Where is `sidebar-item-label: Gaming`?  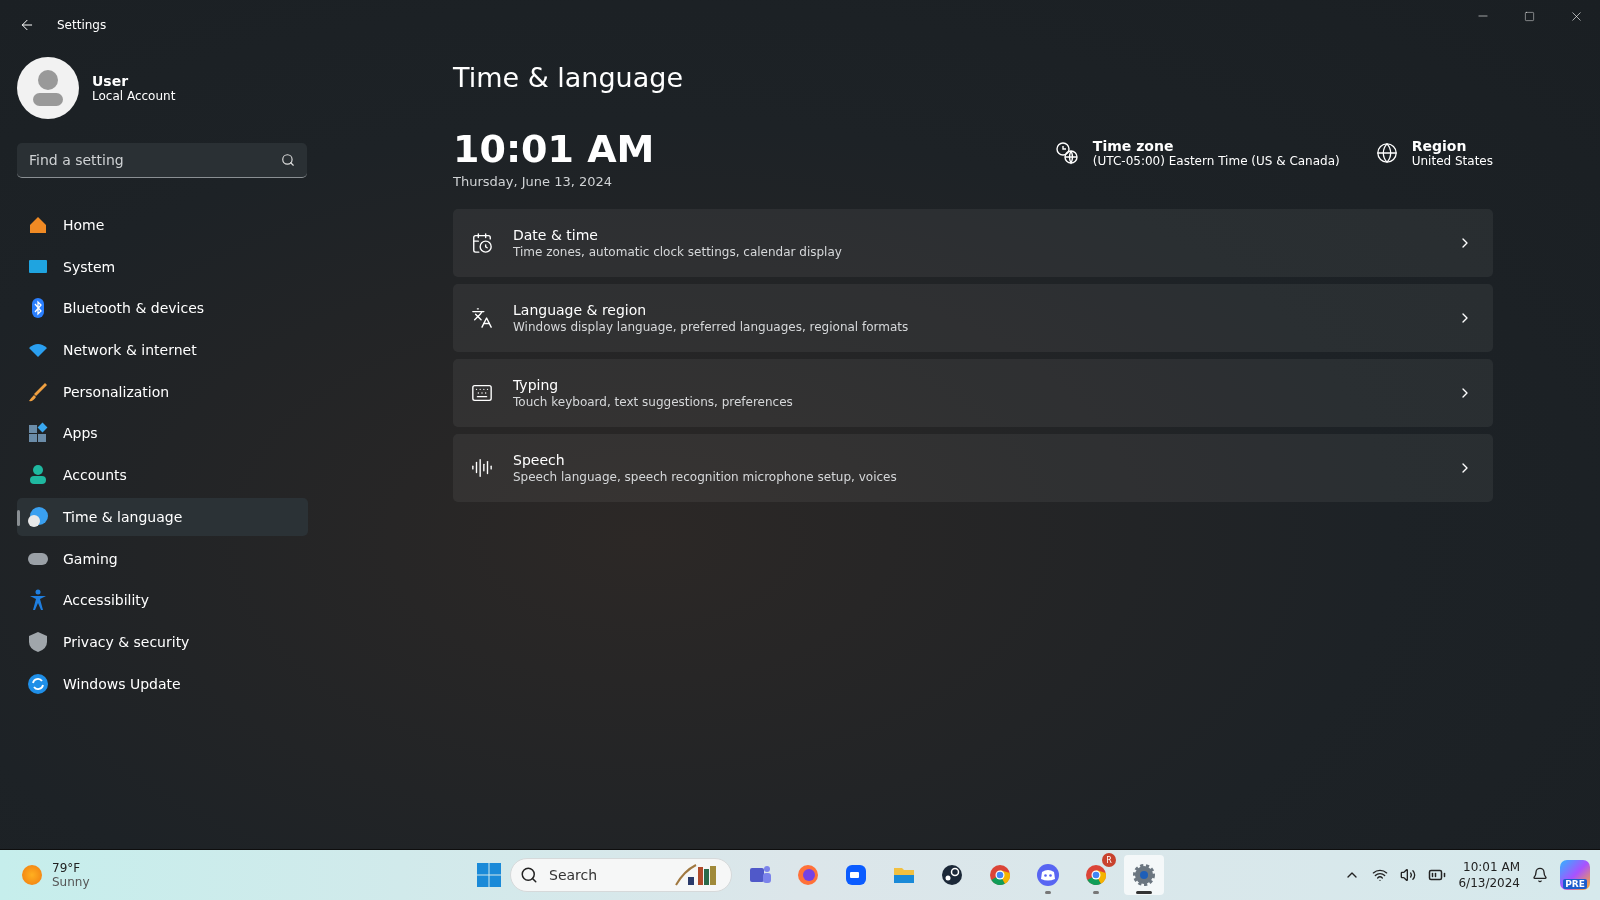
sidebar-item-label: Gaming is located at coordinates (90, 558).